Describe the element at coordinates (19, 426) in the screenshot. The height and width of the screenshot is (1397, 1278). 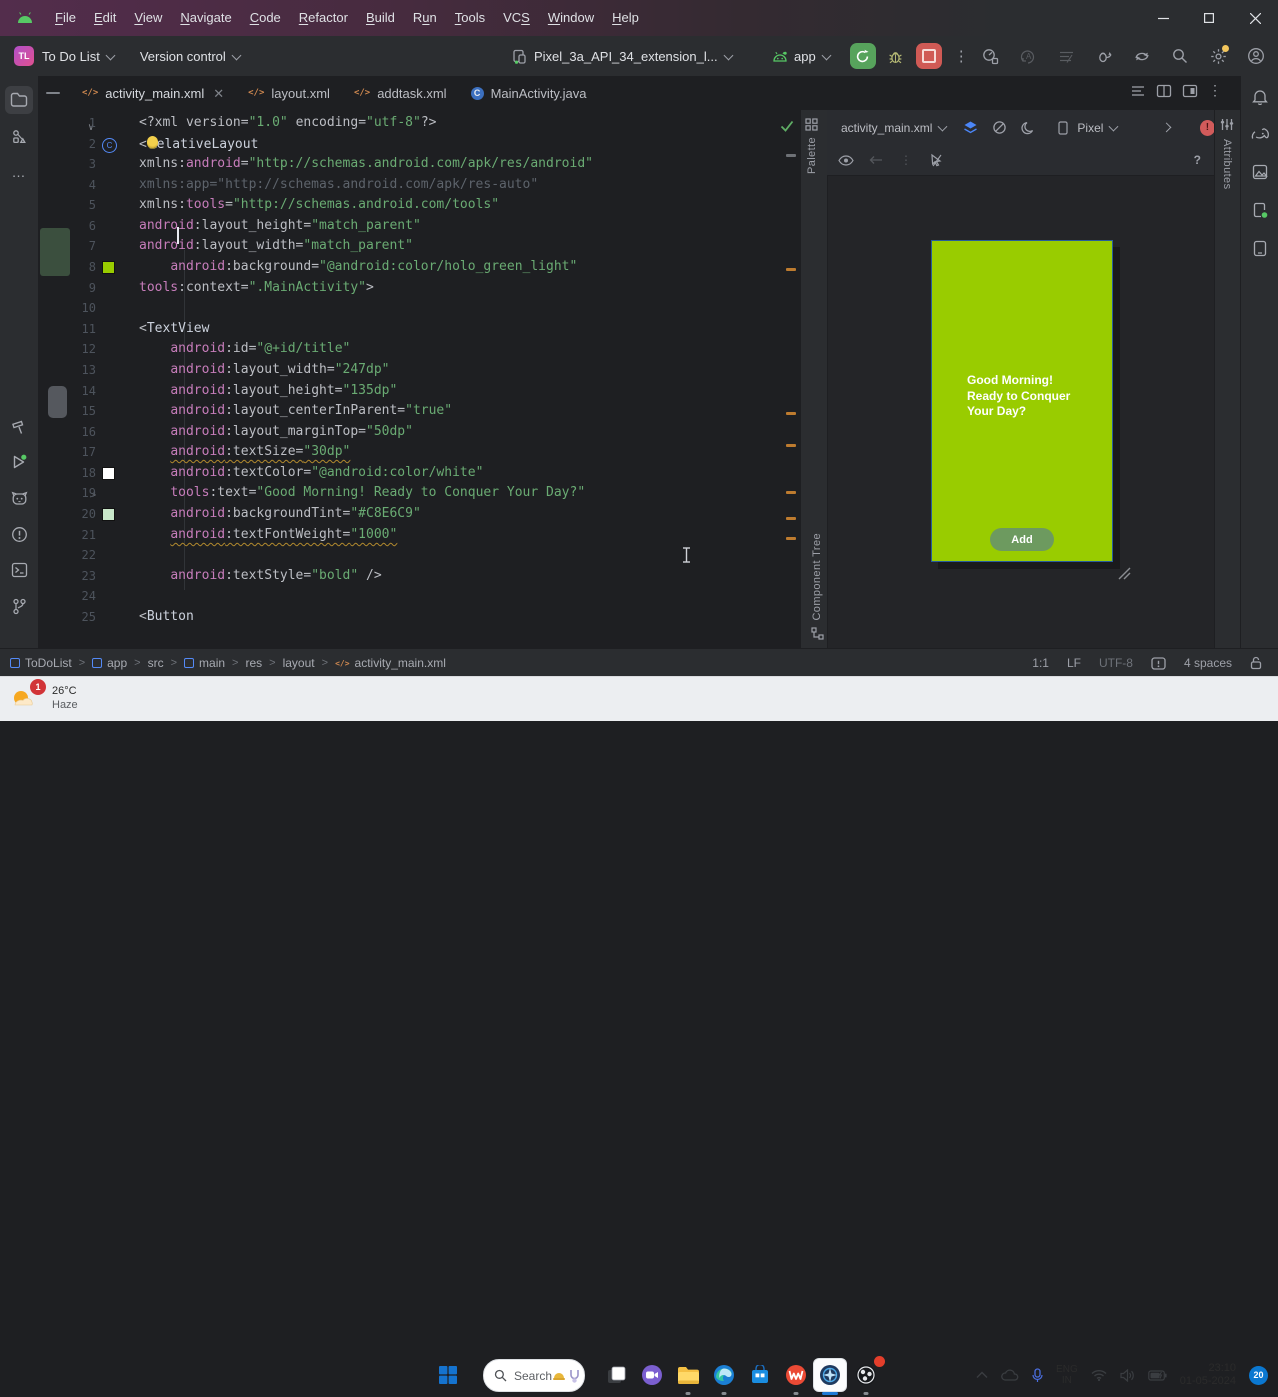
I see `build-tool-icon` at that location.